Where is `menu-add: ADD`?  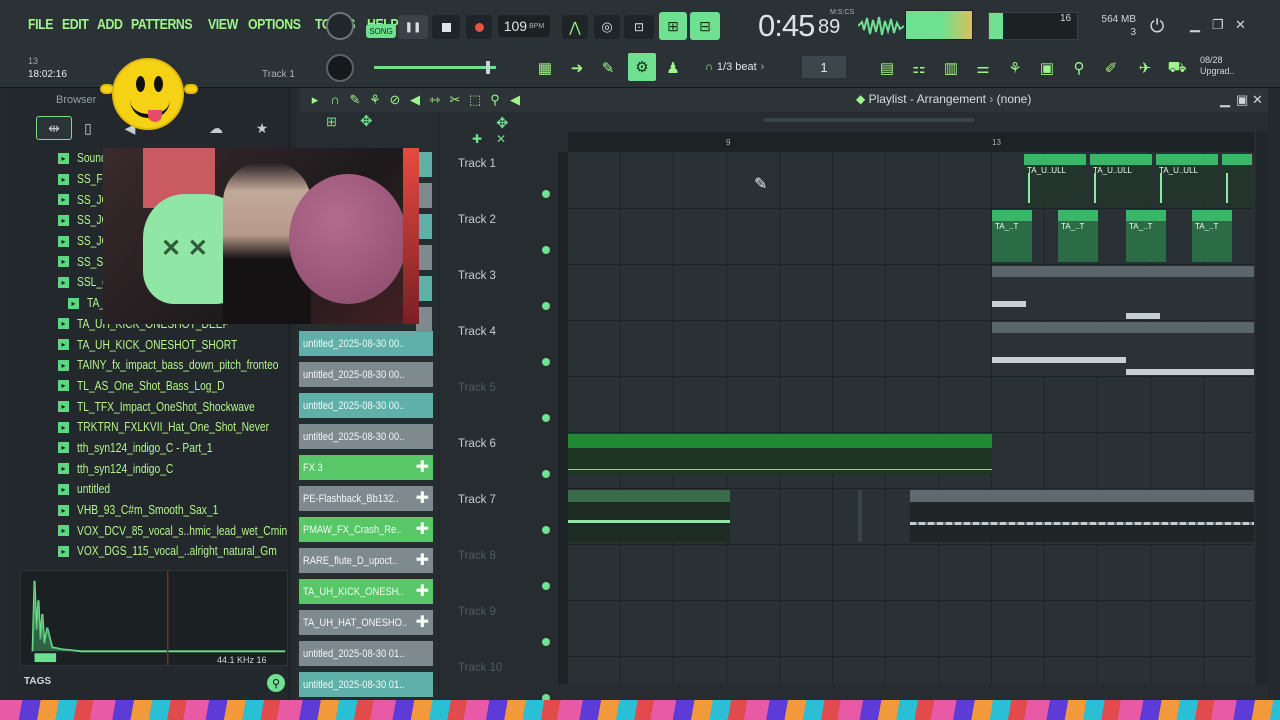
menu-add: ADD is located at coordinates (110, 24).